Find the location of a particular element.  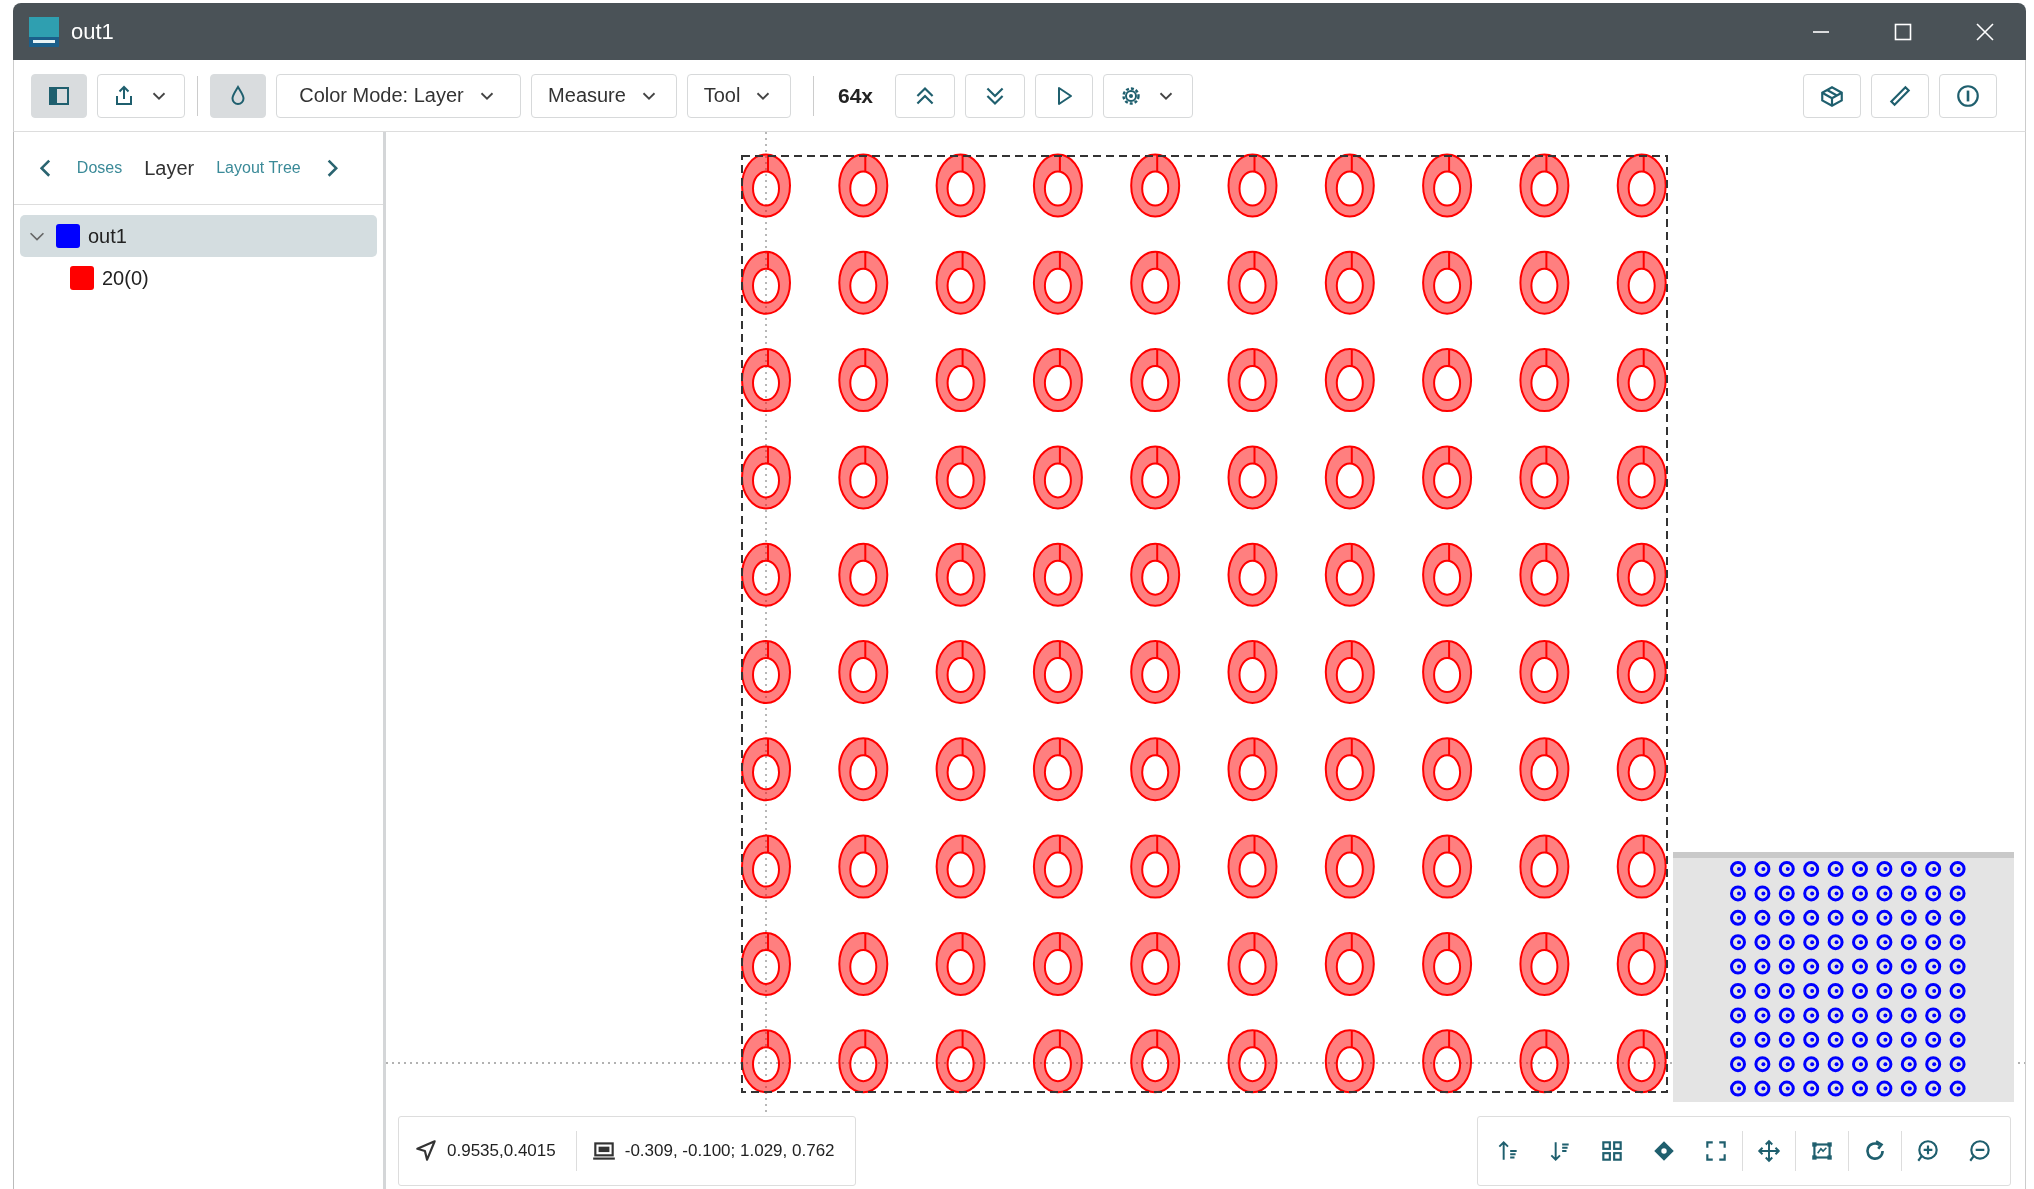

window-title: out1 is located at coordinates (93, 31).